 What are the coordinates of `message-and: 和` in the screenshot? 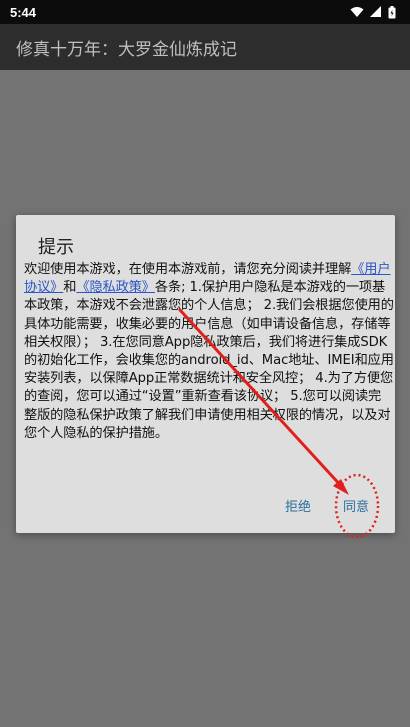 It's located at (70, 288).